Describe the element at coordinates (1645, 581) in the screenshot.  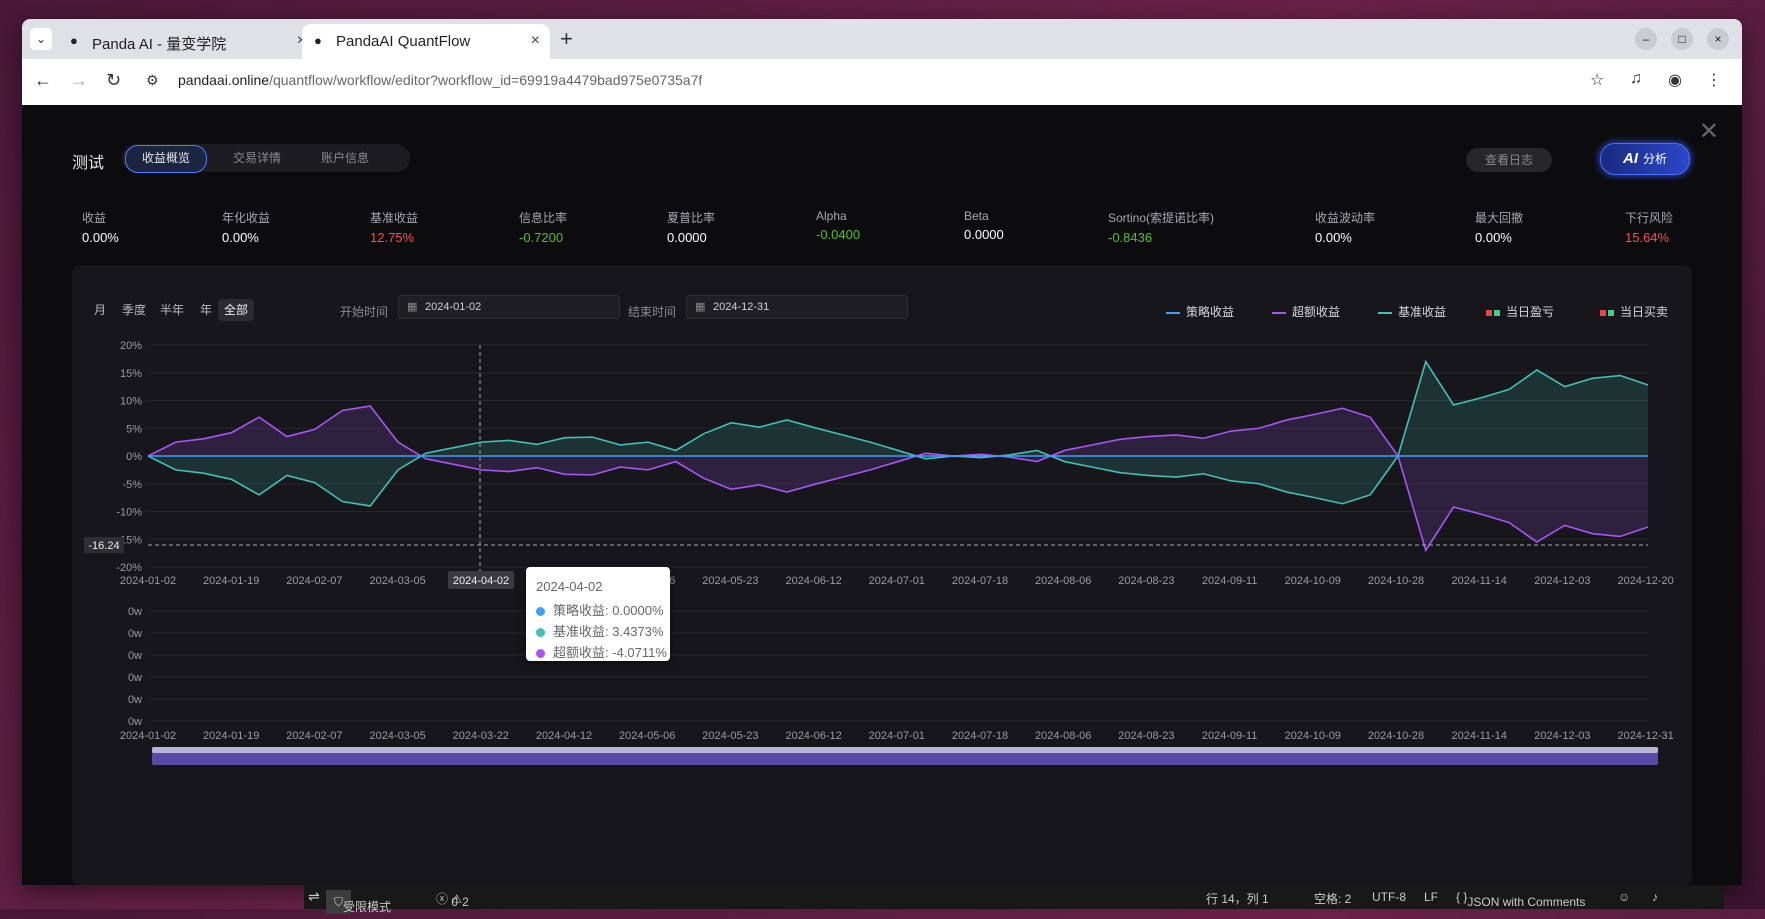
I see `x-tick-label: 2024-12-20` at that location.